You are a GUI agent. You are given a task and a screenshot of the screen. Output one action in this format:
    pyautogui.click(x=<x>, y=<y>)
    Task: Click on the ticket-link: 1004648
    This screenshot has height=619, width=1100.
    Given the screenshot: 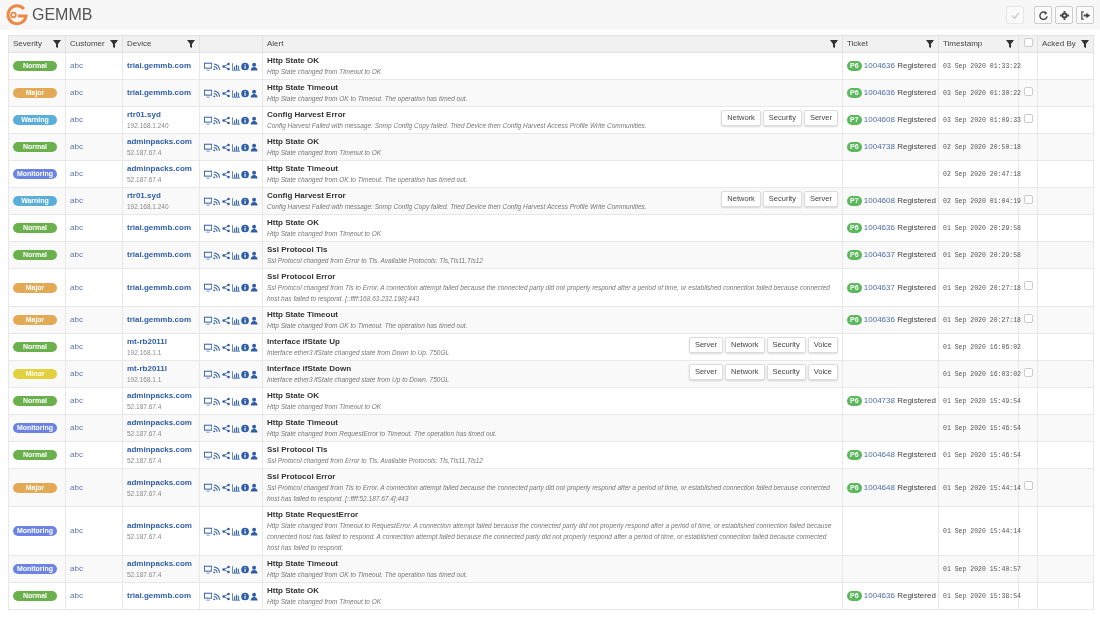 What is the action you would take?
    pyautogui.click(x=879, y=454)
    